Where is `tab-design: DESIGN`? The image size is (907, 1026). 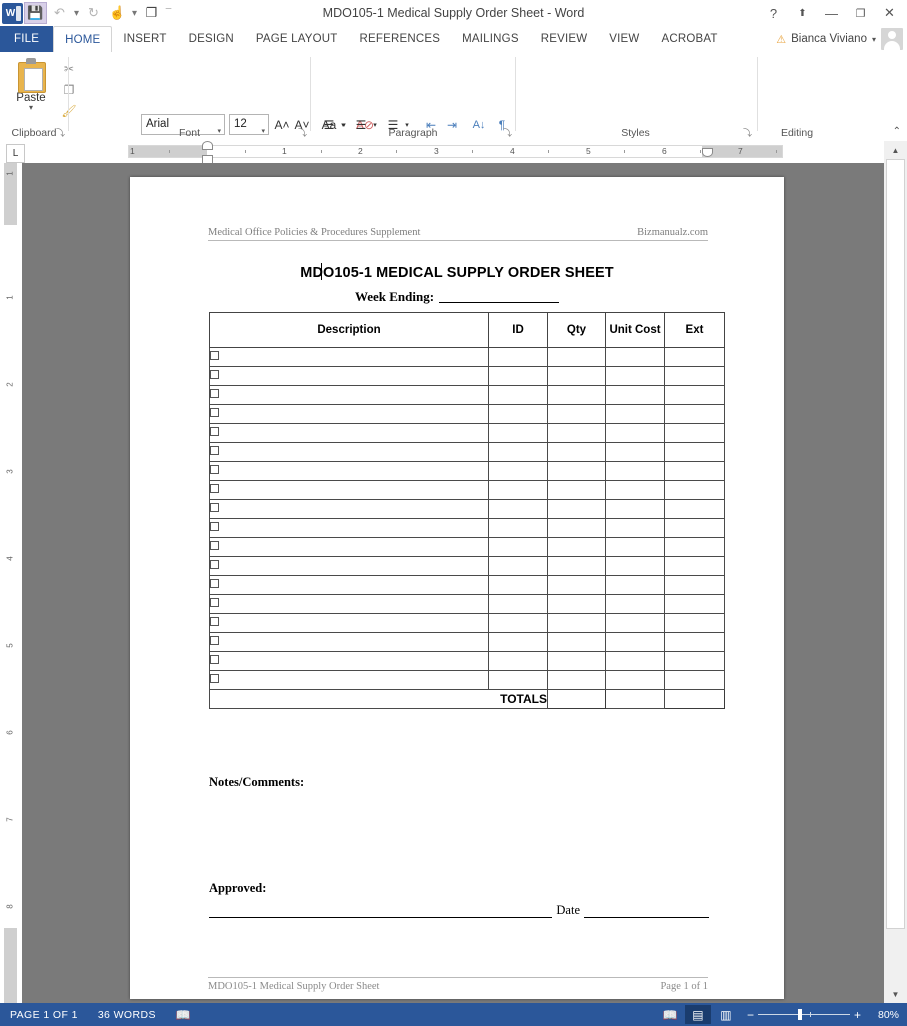
tab-design: DESIGN is located at coordinates (211, 39).